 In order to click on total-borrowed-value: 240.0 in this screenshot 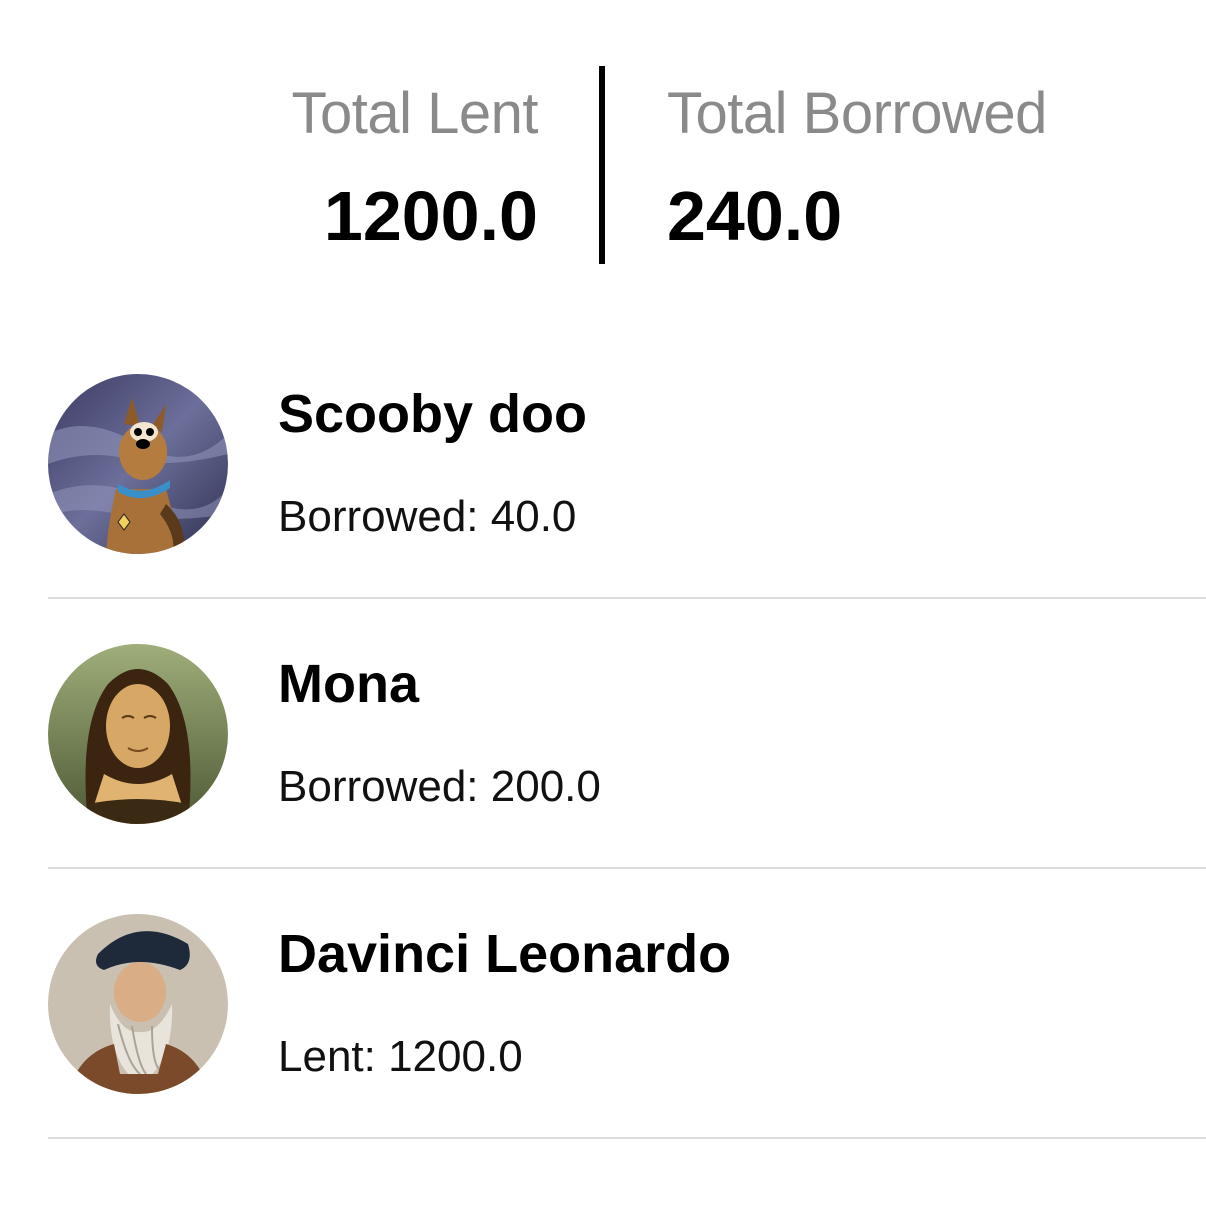, I will do `click(755, 216)`.